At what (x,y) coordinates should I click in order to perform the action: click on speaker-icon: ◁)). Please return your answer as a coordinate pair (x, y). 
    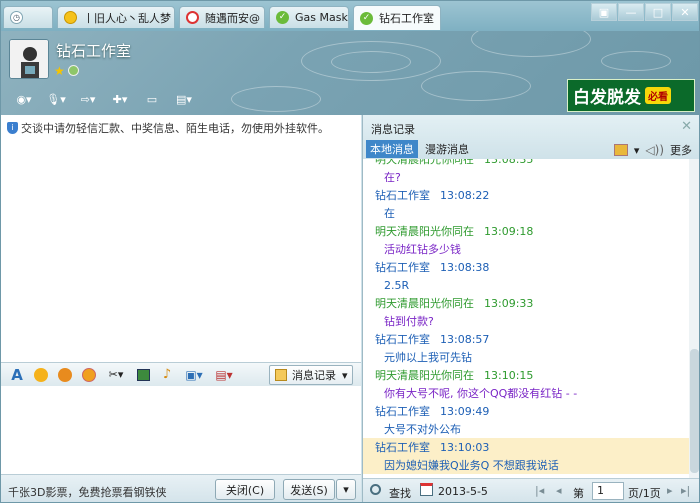
    Looking at the image, I should click on (654, 150).